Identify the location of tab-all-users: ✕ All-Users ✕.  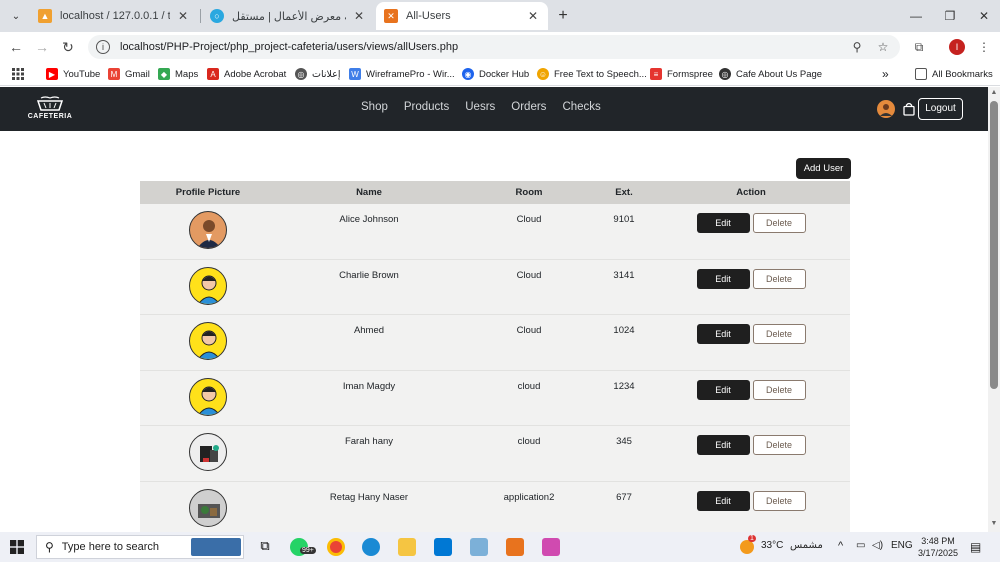
(462, 16).